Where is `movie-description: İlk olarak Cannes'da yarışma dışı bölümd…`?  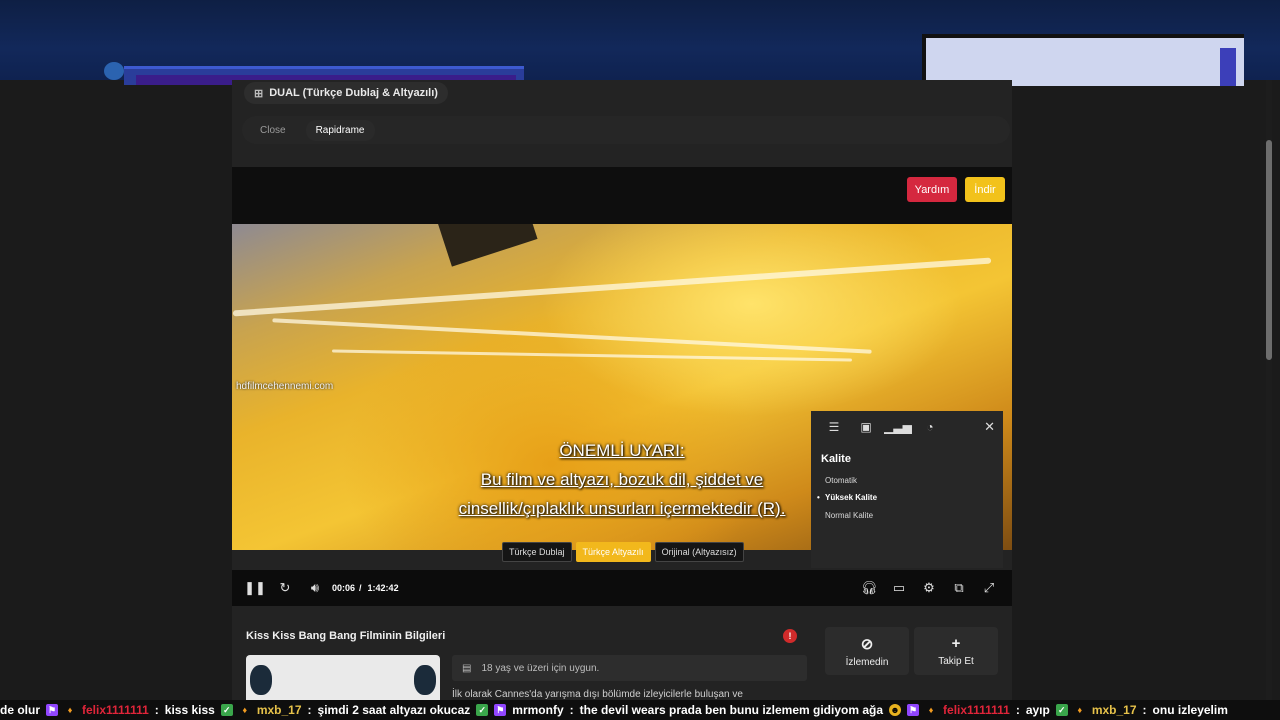
movie-description: İlk olarak Cannes'da yarışma dışı bölümd… is located at coordinates (597, 694).